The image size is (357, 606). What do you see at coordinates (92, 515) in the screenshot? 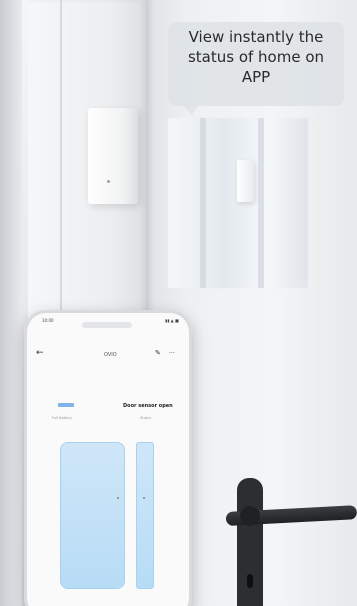
I see `sensor-illustration-body` at bounding box center [92, 515].